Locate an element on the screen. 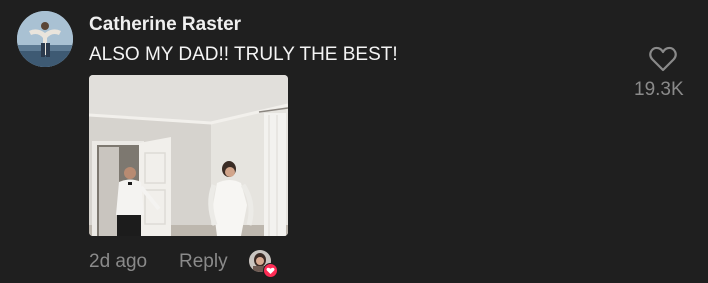  reply-button: Reply is located at coordinates (203, 262).